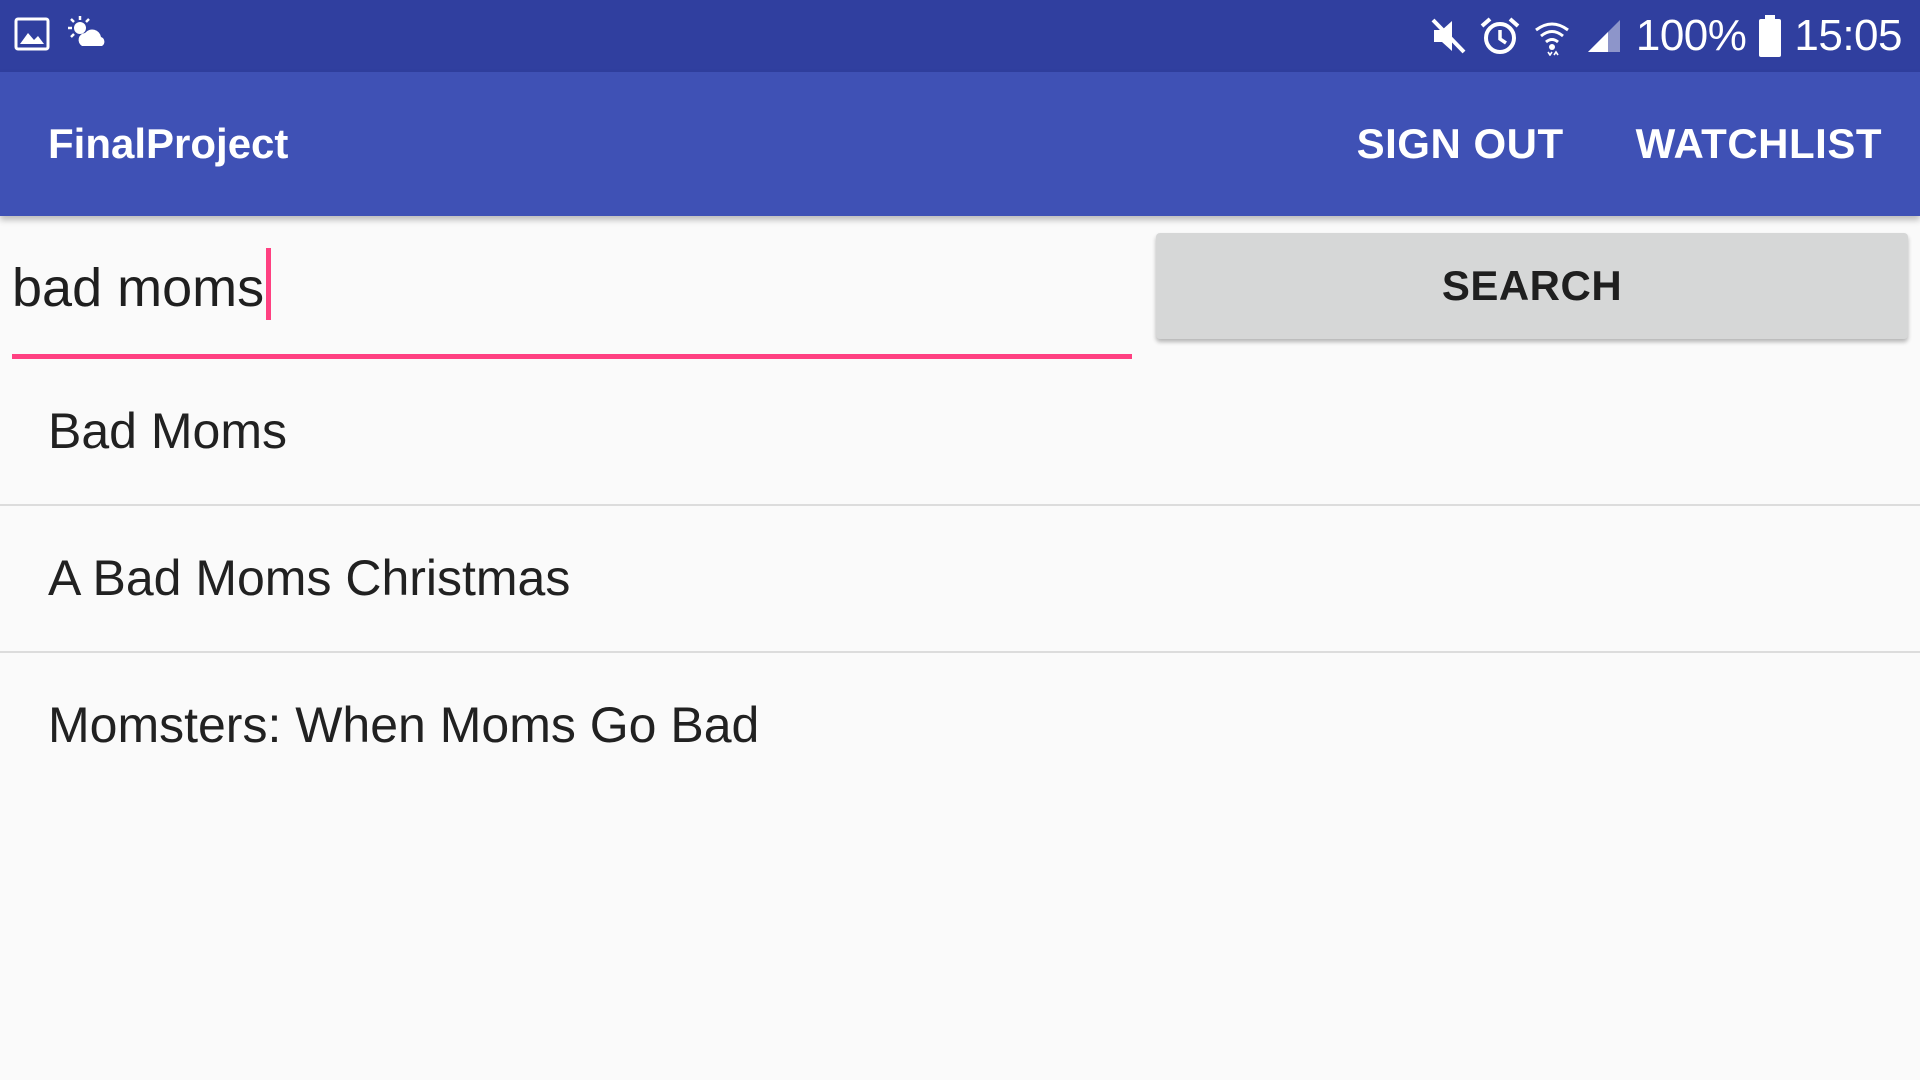 This screenshot has width=1920, height=1080. I want to click on list-item: A Bad Moms Christmas, so click(960, 579).